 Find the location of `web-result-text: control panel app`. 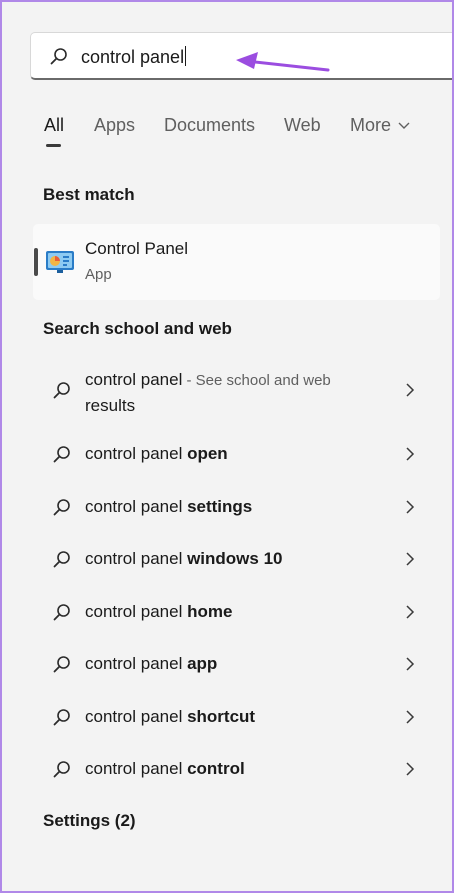

web-result-text: control panel app is located at coordinates (151, 664).